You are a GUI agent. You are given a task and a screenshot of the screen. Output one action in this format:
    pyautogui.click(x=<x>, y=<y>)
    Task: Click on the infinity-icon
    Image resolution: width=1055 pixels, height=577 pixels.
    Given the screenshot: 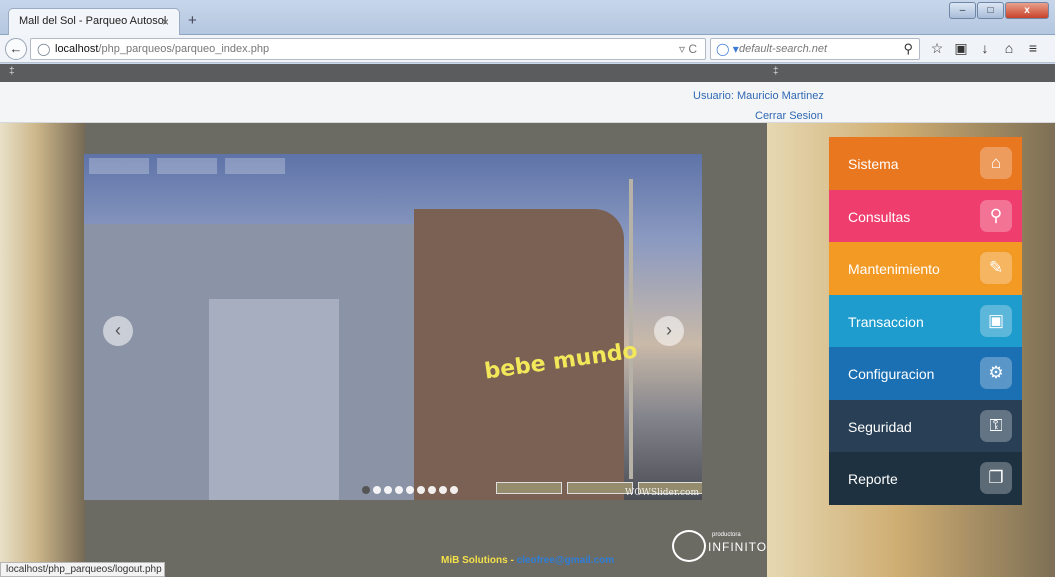 What is the action you would take?
    pyautogui.click(x=689, y=546)
    